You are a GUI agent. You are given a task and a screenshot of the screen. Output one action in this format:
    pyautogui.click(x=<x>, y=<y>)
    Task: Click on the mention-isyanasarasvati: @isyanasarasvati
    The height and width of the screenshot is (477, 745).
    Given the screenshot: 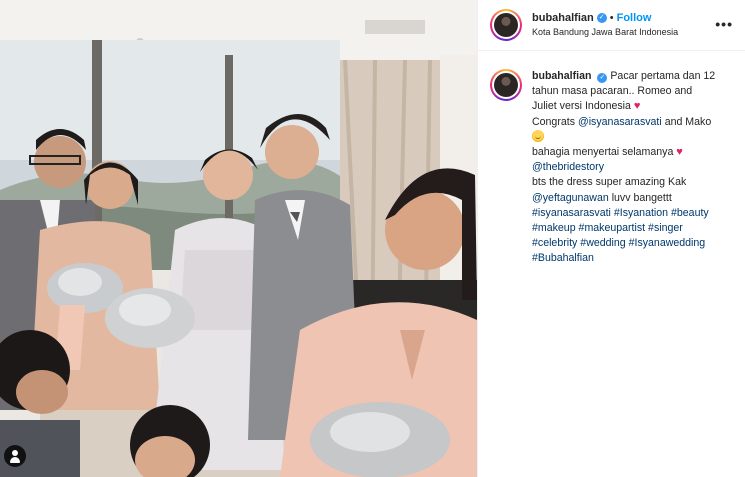 What is the action you would take?
    pyautogui.click(x=620, y=122)
    